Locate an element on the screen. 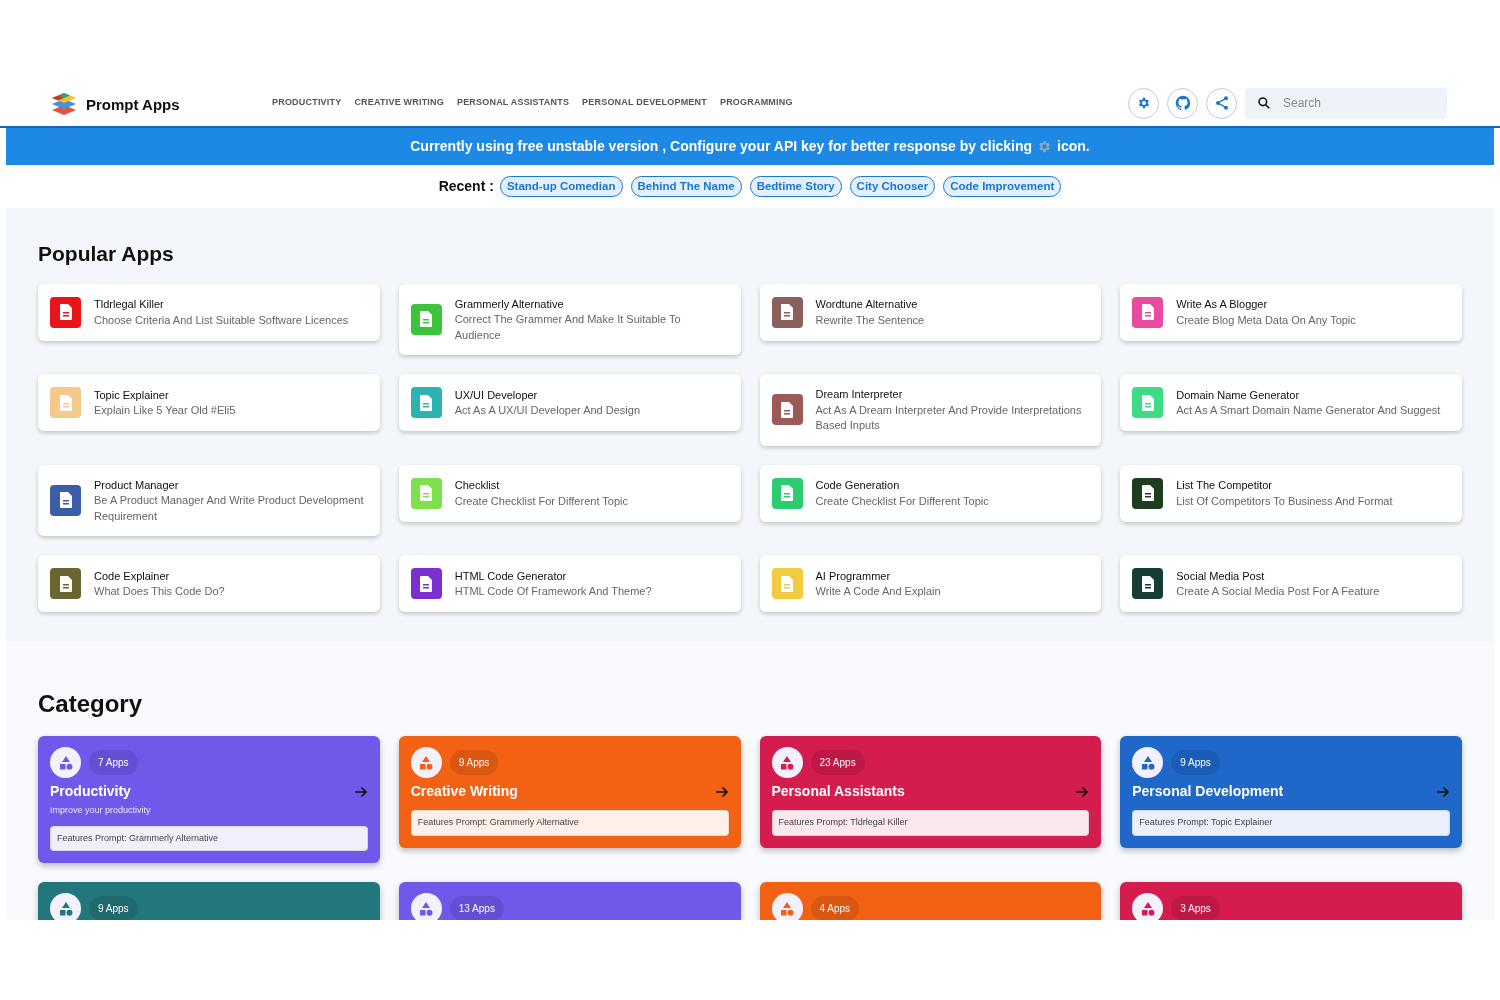  nav-link: PRODUCTIVITY is located at coordinates (307, 103).